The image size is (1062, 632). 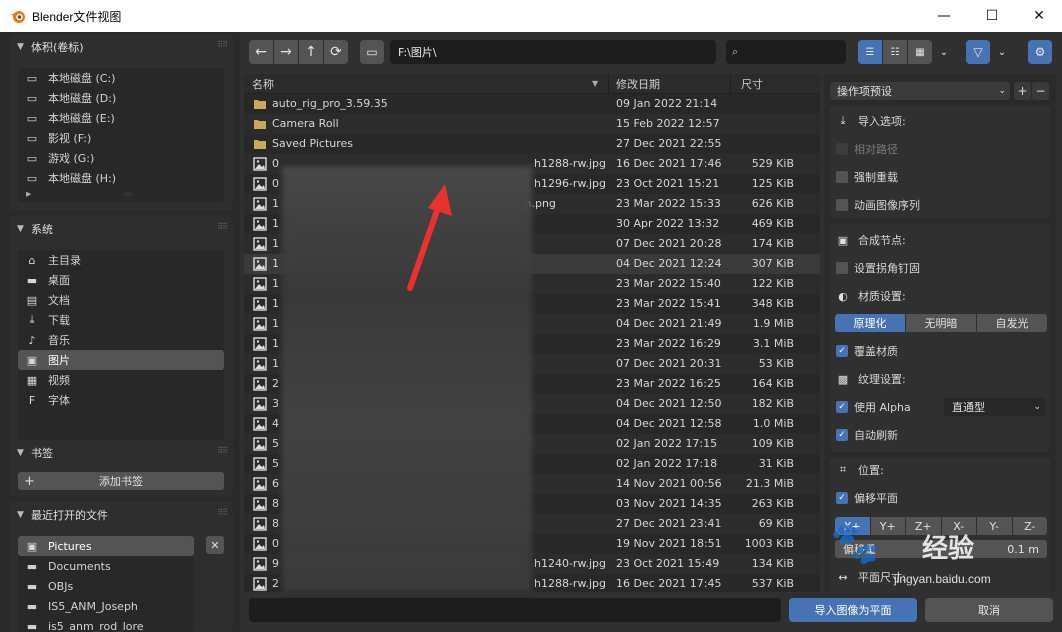 What do you see at coordinates (978, 52) in the screenshot?
I see `filter-button: ▽` at bounding box center [978, 52].